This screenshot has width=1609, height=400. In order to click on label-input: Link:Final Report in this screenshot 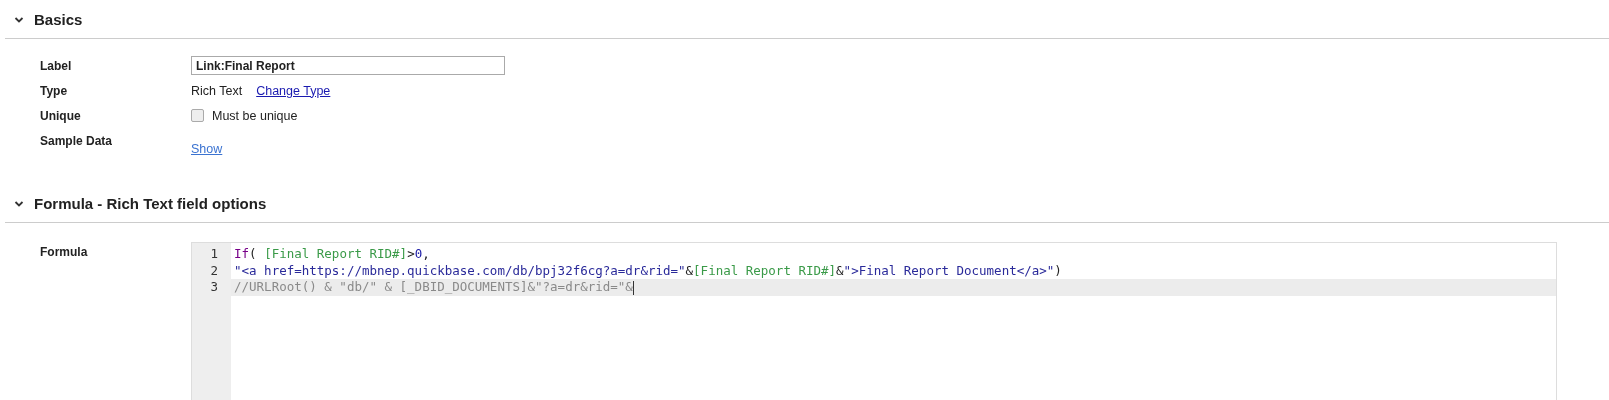, I will do `click(348, 65)`.